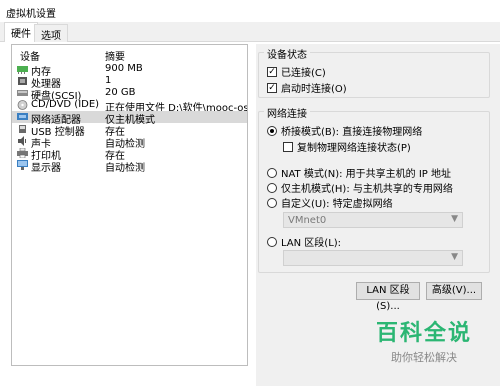  I want to click on connected-label: 已连接(C), so click(303, 73).